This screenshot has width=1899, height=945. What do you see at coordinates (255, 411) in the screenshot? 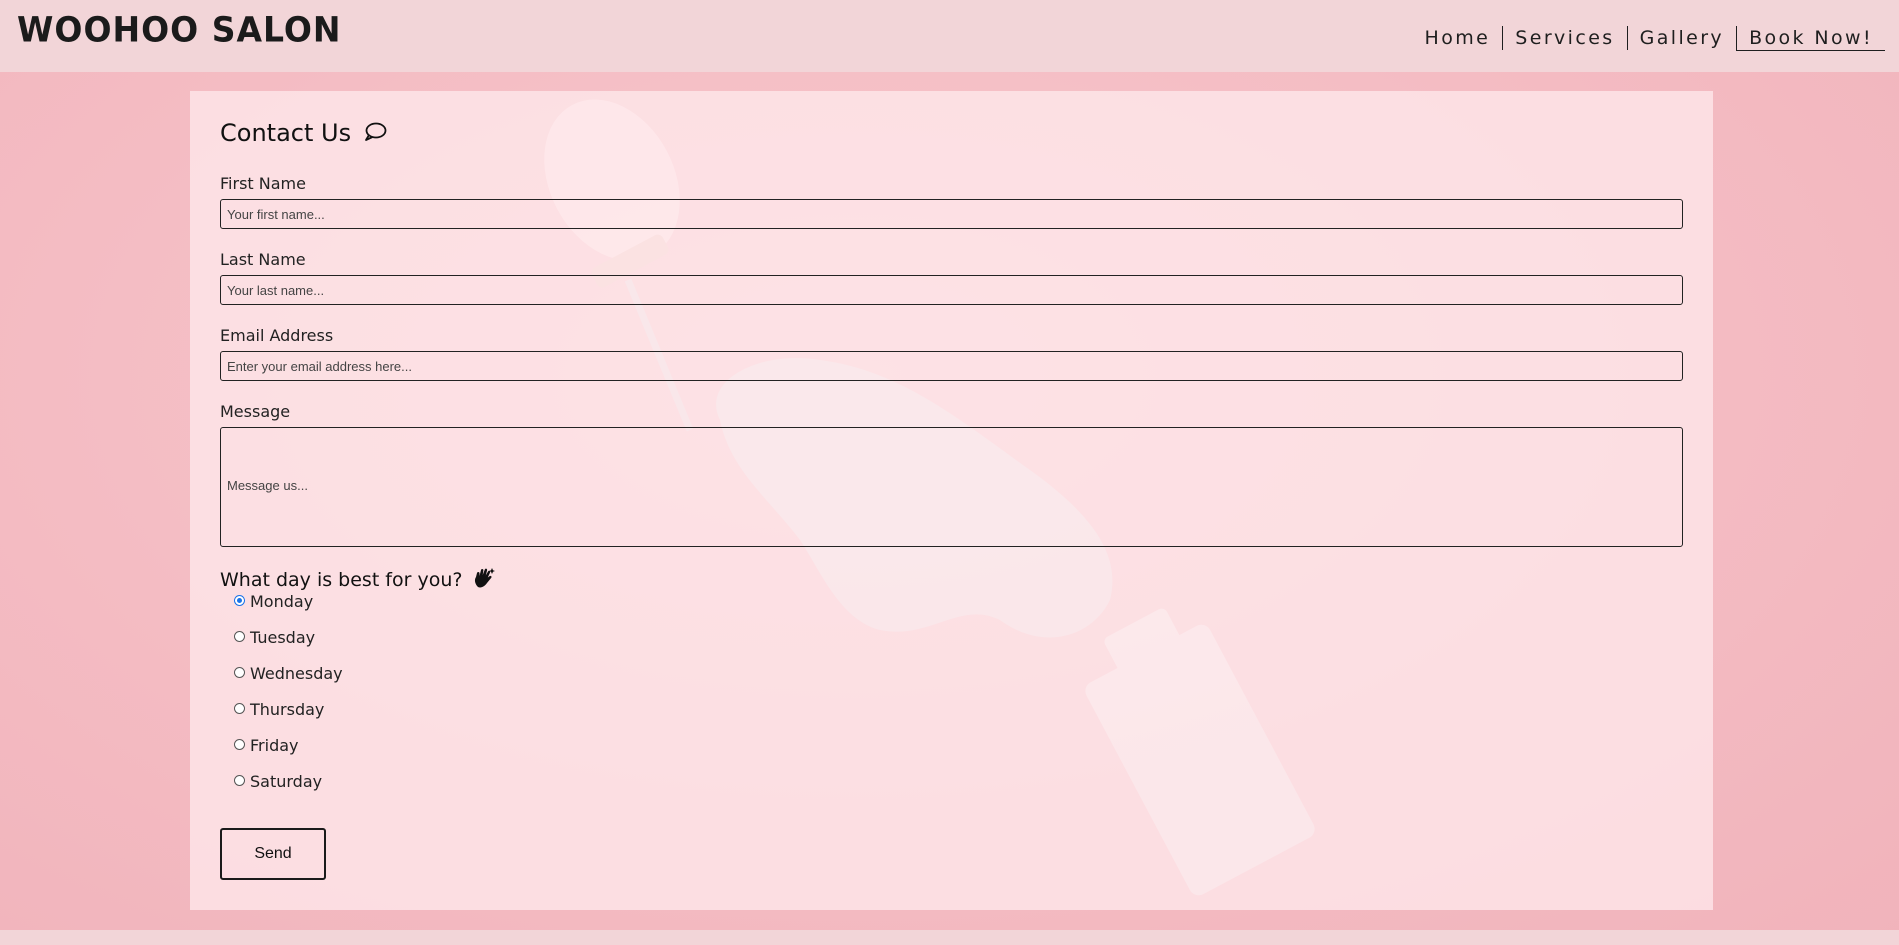
I see `message-label: Message` at bounding box center [255, 411].